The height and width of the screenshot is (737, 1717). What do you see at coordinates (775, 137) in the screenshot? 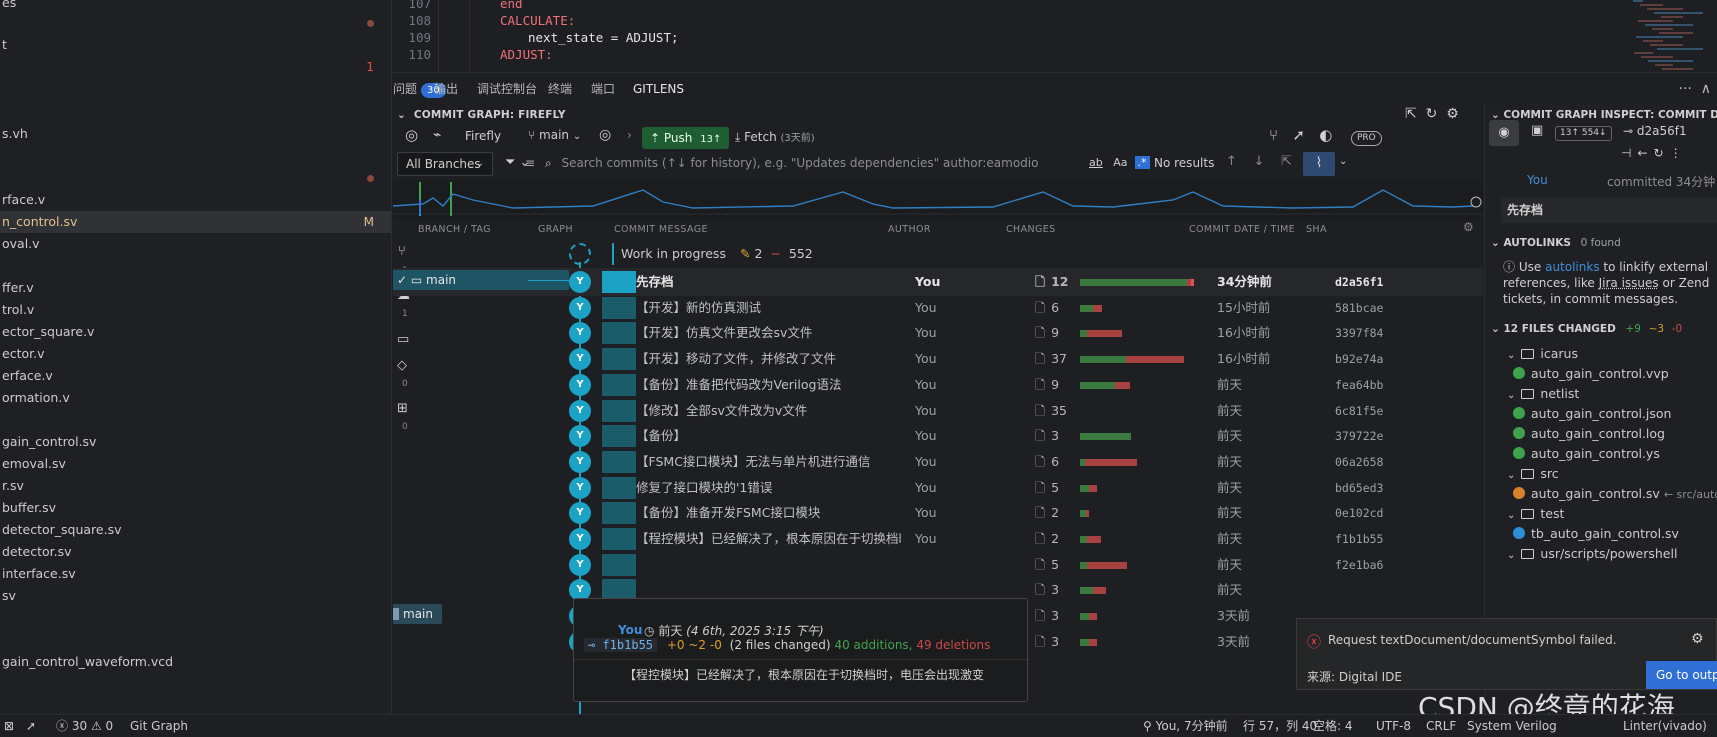
I see `fetch-button: ⤓ Fetch (3天前)` at bounding box center [775, 137].